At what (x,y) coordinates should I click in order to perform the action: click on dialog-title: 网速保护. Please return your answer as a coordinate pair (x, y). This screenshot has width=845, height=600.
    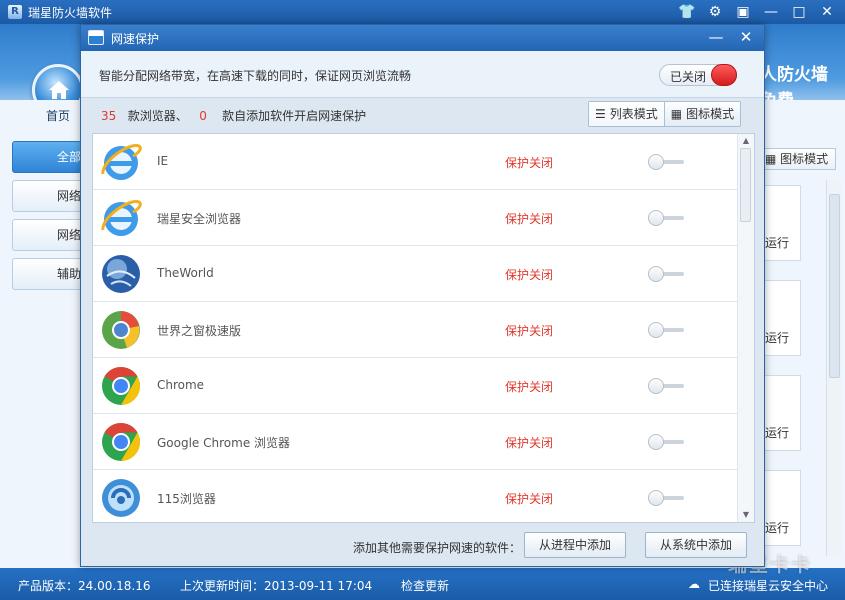
    Looking at the image, I should click on (135, 39).